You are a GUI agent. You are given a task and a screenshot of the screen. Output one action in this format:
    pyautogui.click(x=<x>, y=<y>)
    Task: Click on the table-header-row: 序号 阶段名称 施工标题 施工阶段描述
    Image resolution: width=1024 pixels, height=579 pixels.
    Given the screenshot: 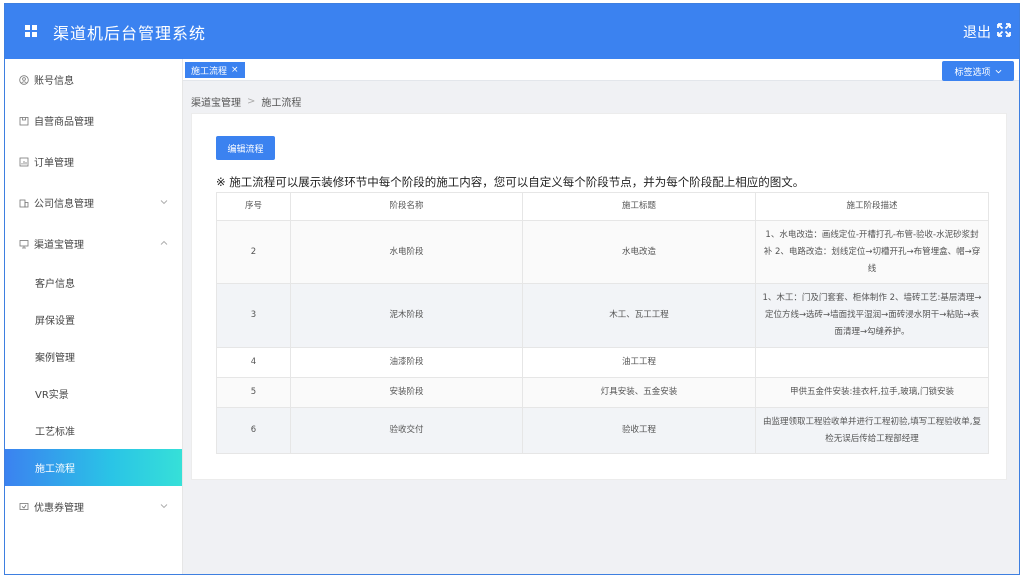 What is the action you would take?
    pyautogui.click(x=602, y=206)
    